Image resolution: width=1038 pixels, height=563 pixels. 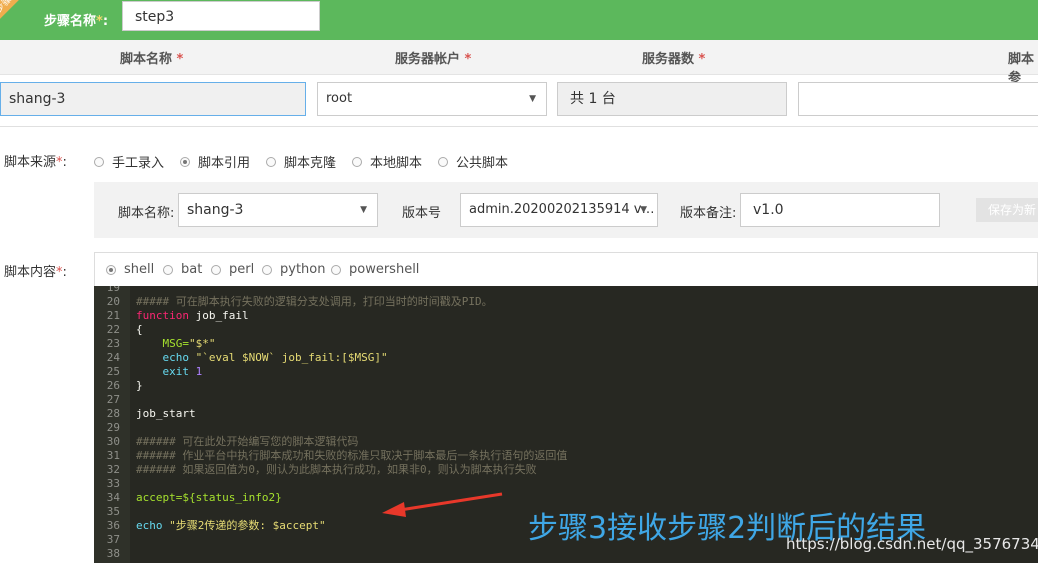 I want to click on code-line: 20 ##### 可在脚本执行失败的逻辑分支处调用，打印当时的时间戳及PID。, so click(x=566, y=302).